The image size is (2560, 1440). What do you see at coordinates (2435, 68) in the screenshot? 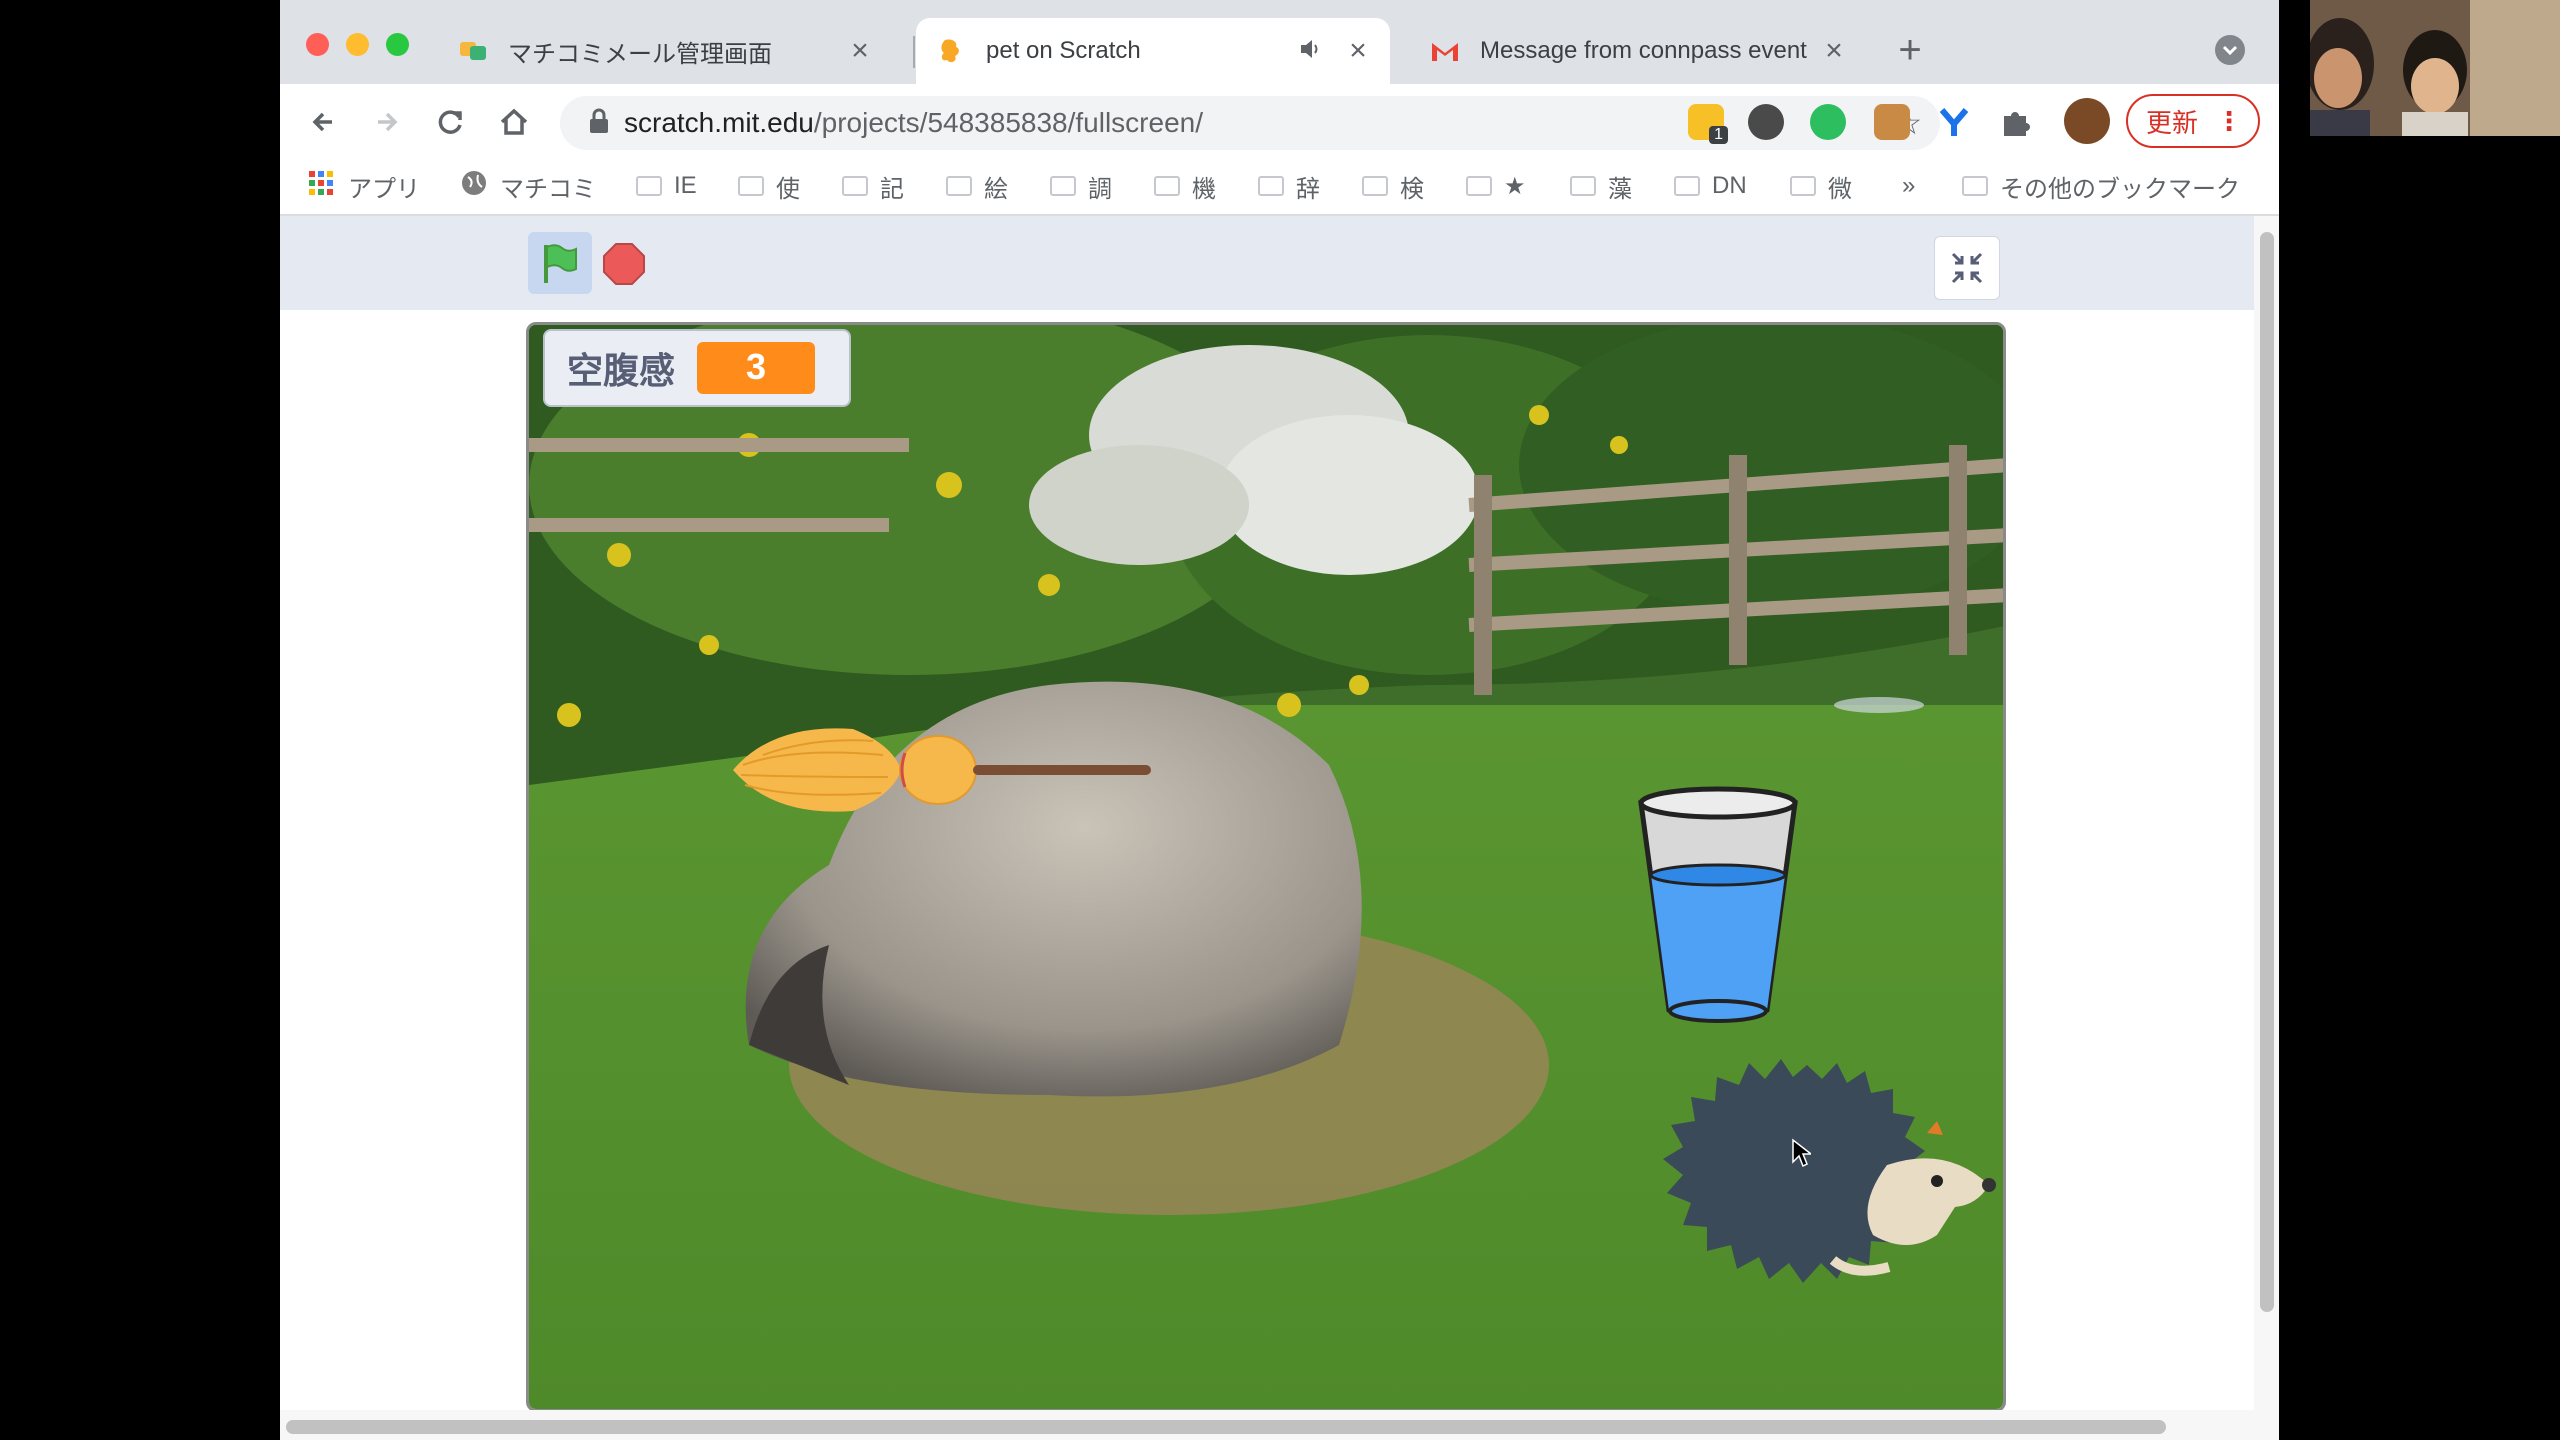
I see `webcam-overlay` at bounding box center [2435, 68].